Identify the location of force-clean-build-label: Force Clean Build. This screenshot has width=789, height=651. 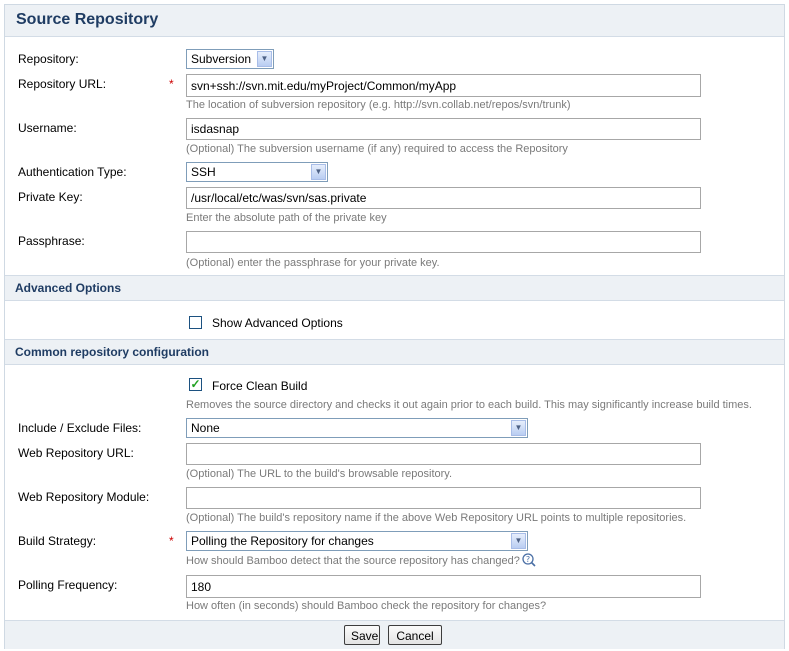
(259, 386).